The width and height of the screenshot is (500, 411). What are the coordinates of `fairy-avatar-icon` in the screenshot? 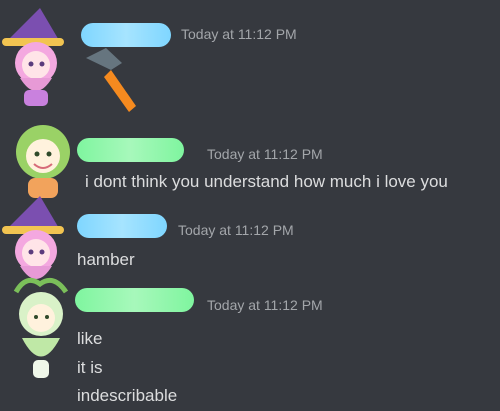 It's located at (40, 325).